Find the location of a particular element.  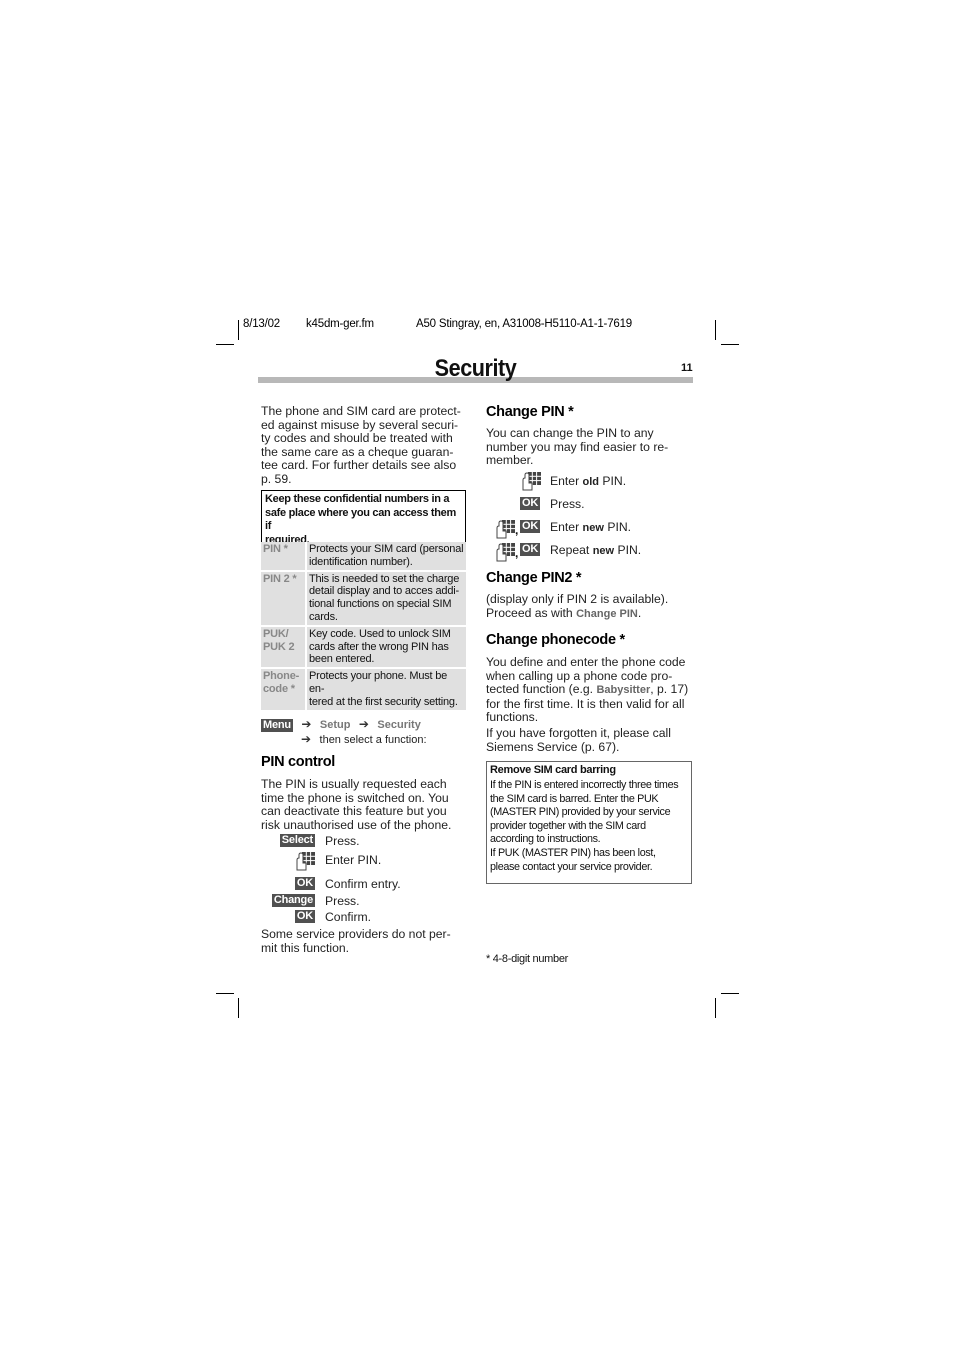

text-line: time the phone is switched on. You is located at coordinates (355, 797).